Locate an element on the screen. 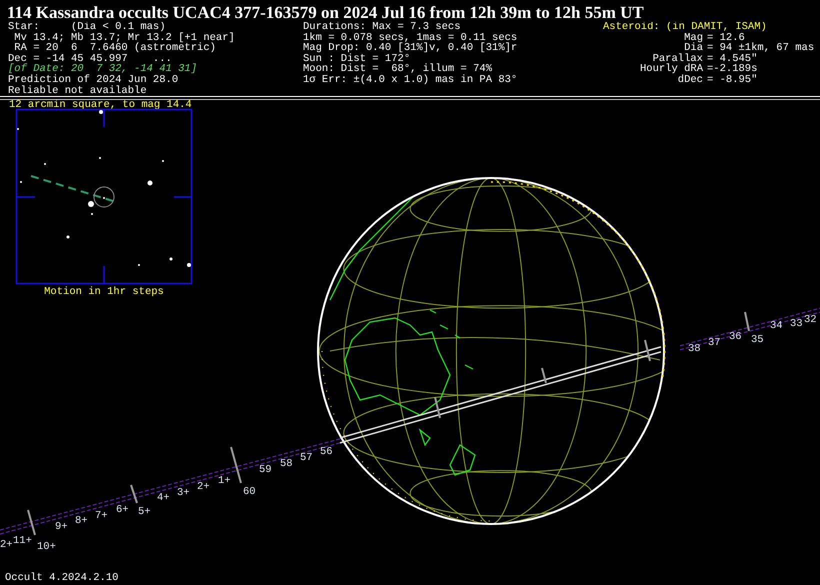 The image size is (820, 585). time-label: 3+ is located at coordinates (183, 493).